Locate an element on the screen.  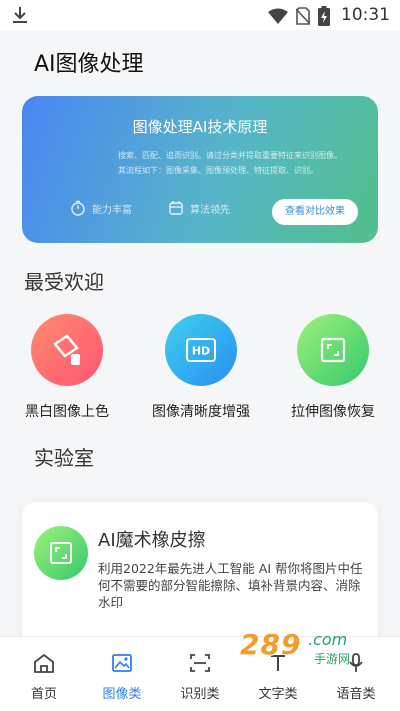
hero-feature-leading: 算法领先 is located at coordinates (199, 208).